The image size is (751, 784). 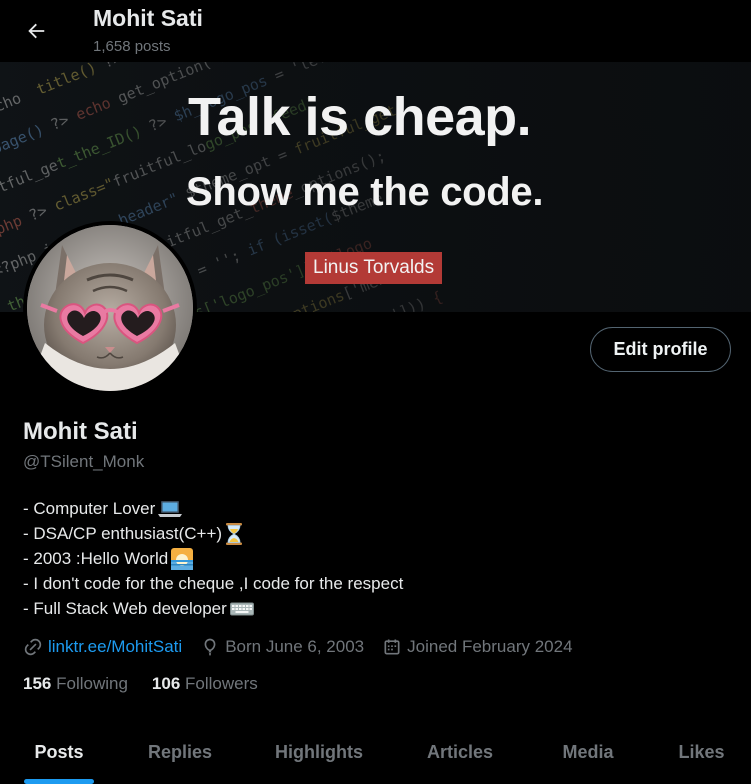 What do you see at coordinates (213, 508) in the screenshot?
I see `bio-line: - Computer Lover` at bounding box center [213, 508].